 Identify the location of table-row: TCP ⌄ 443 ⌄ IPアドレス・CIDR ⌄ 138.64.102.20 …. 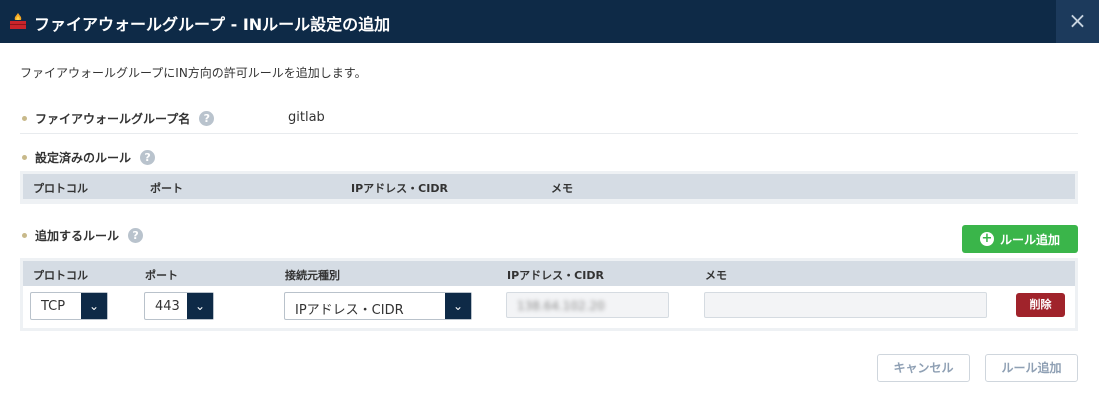
(549, 307).